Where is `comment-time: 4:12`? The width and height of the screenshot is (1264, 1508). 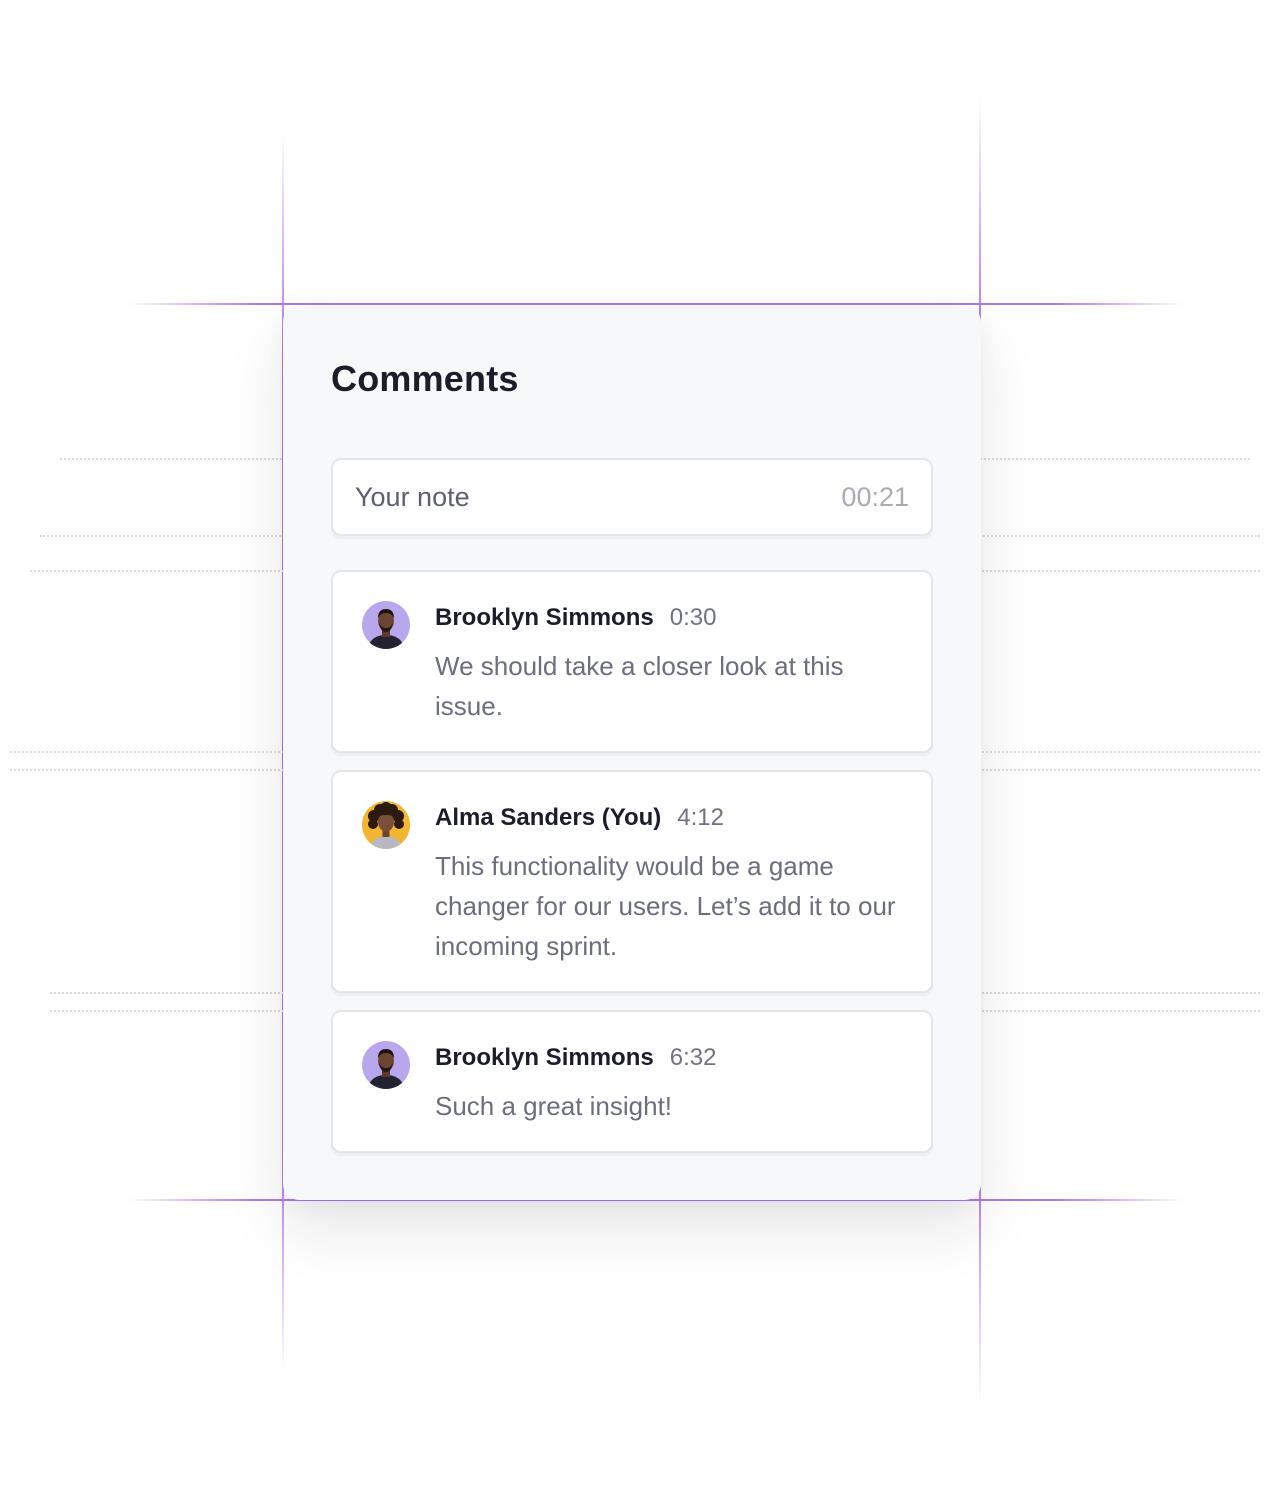 comment-time: 4:12 is located at coordinates (700, 818).